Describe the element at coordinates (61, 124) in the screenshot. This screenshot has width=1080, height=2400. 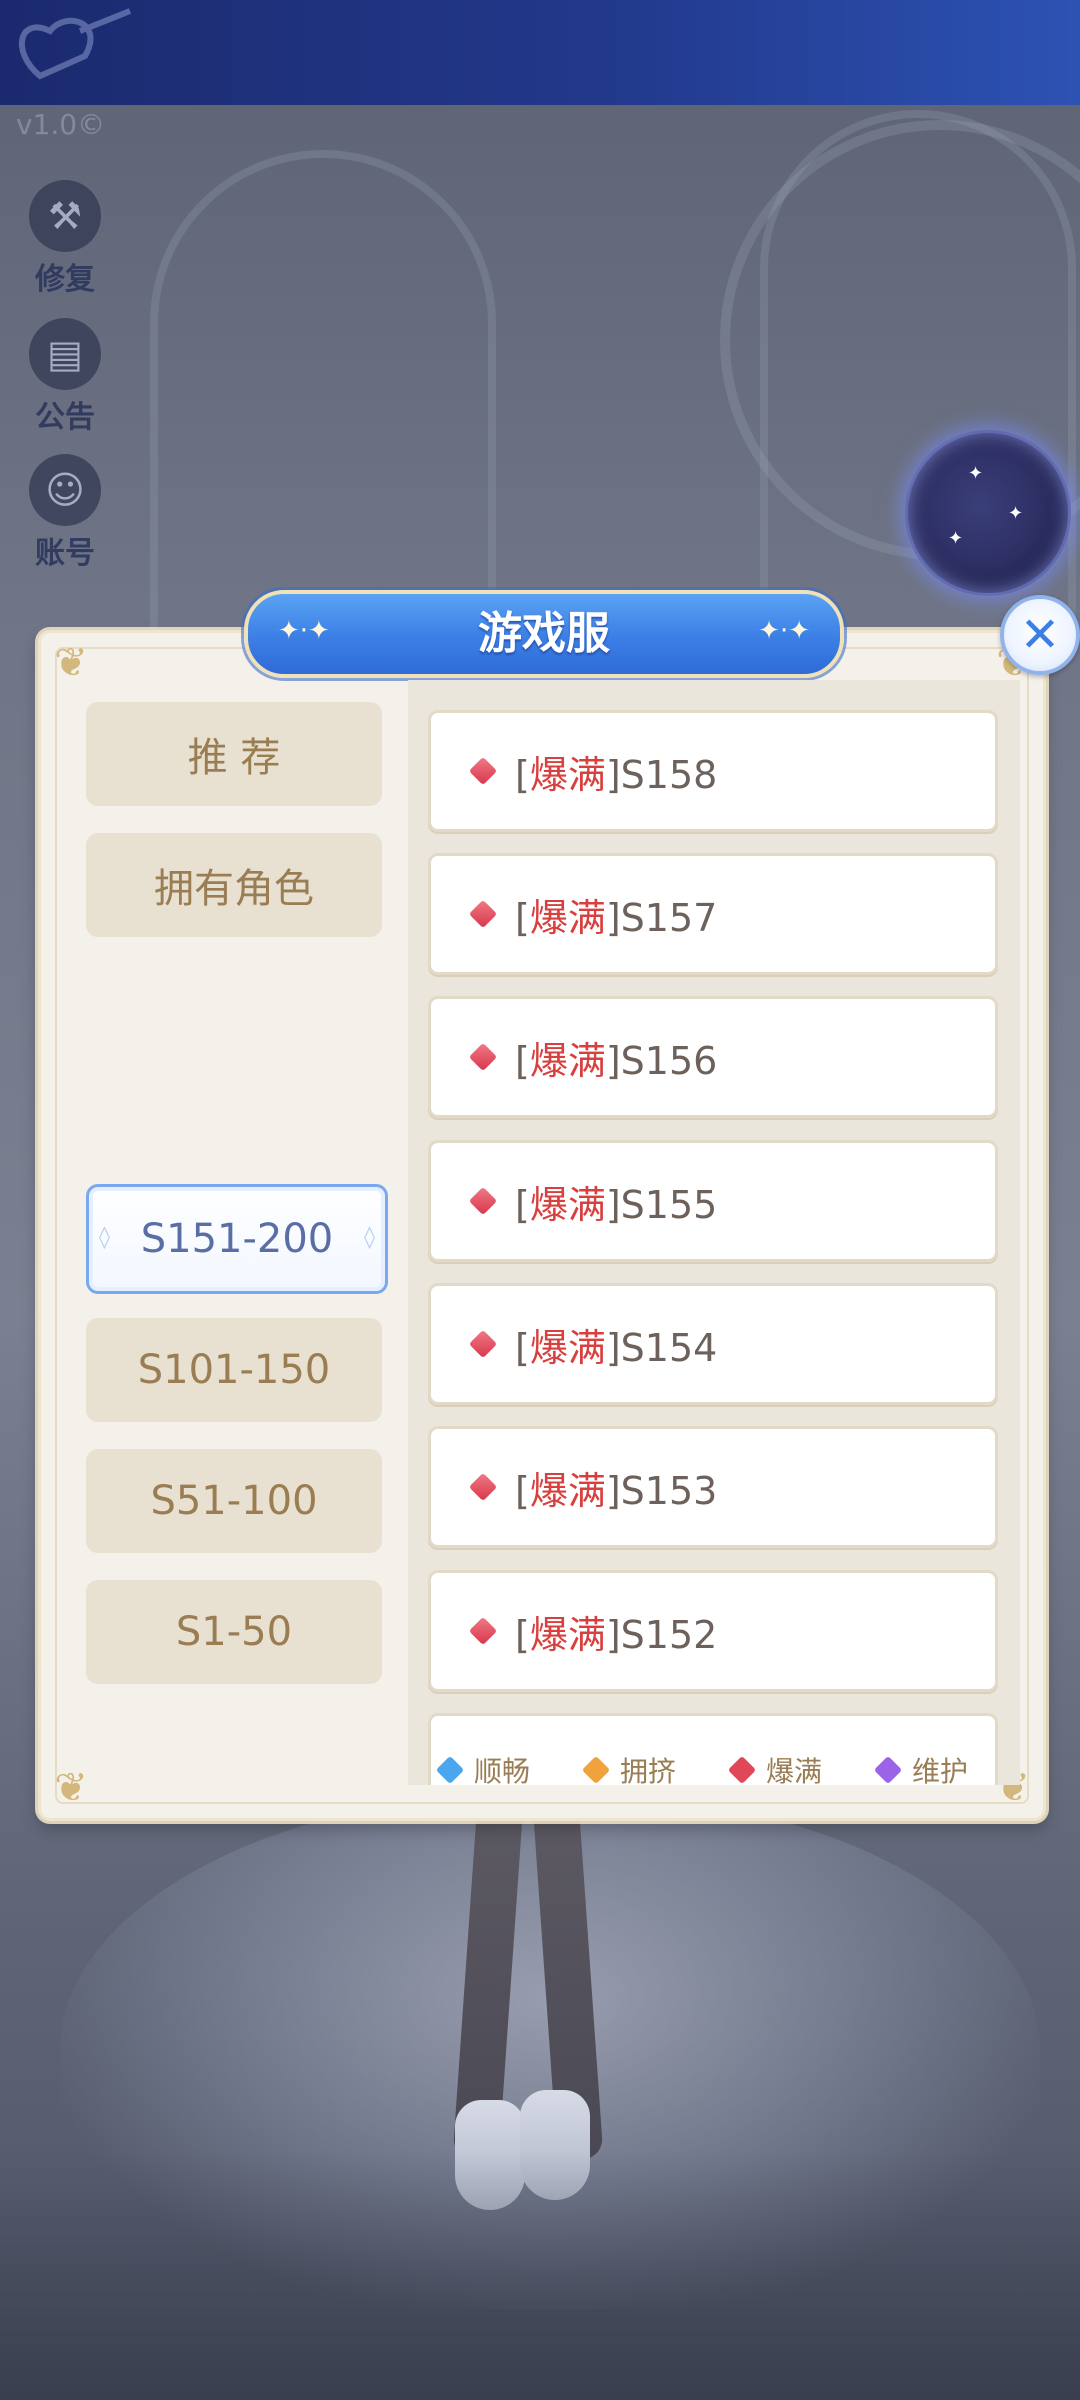
I see `version-label: v1.0©` at that location.